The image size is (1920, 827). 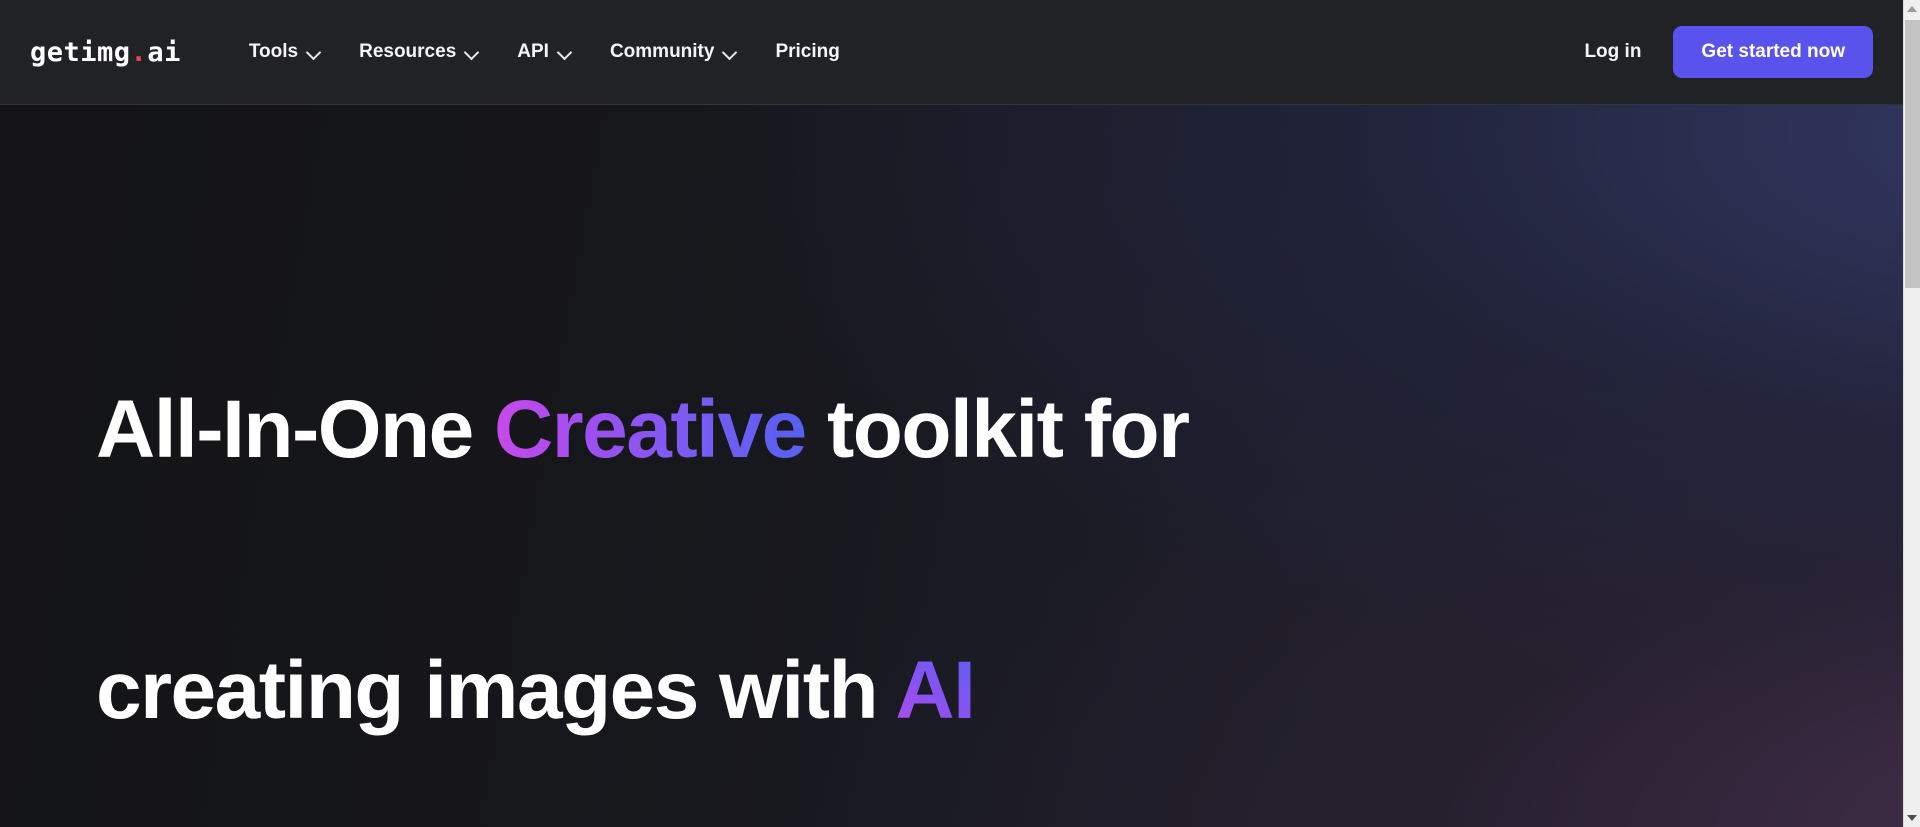 I want to click on headline-accent-creative: Creative, so click(x=650, y=429).